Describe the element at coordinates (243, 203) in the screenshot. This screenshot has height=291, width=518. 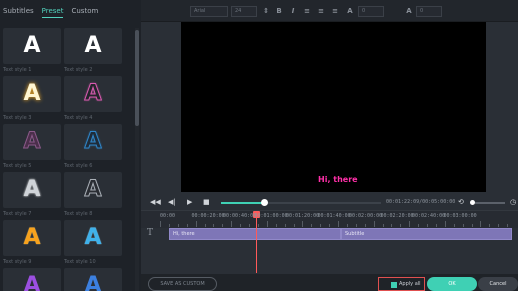
I see `progress-fill` at that location.